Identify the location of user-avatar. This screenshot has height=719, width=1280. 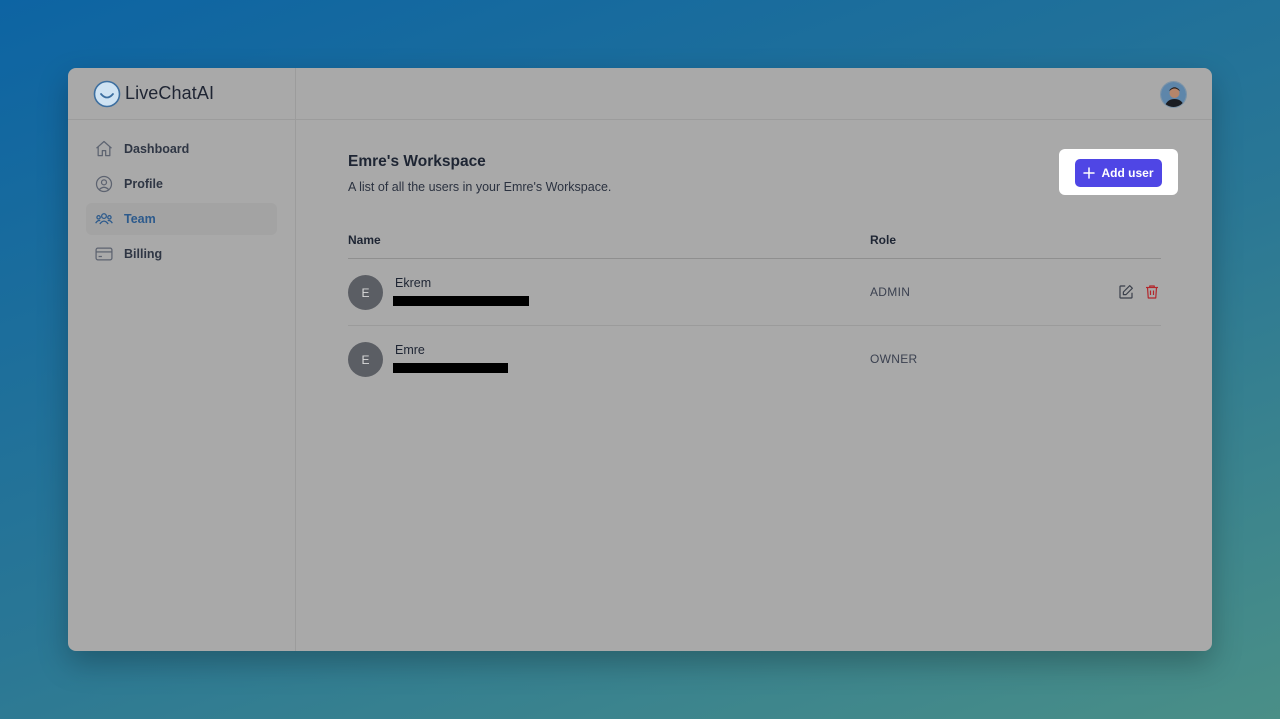
(1173, 94).